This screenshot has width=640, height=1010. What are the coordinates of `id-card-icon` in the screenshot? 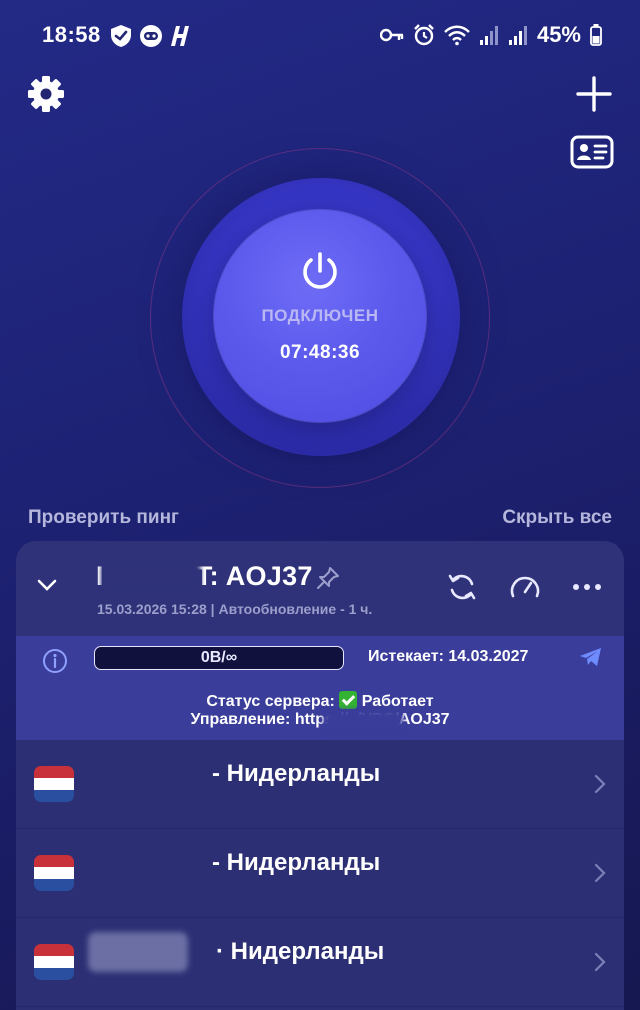 It's located at (592, 152).